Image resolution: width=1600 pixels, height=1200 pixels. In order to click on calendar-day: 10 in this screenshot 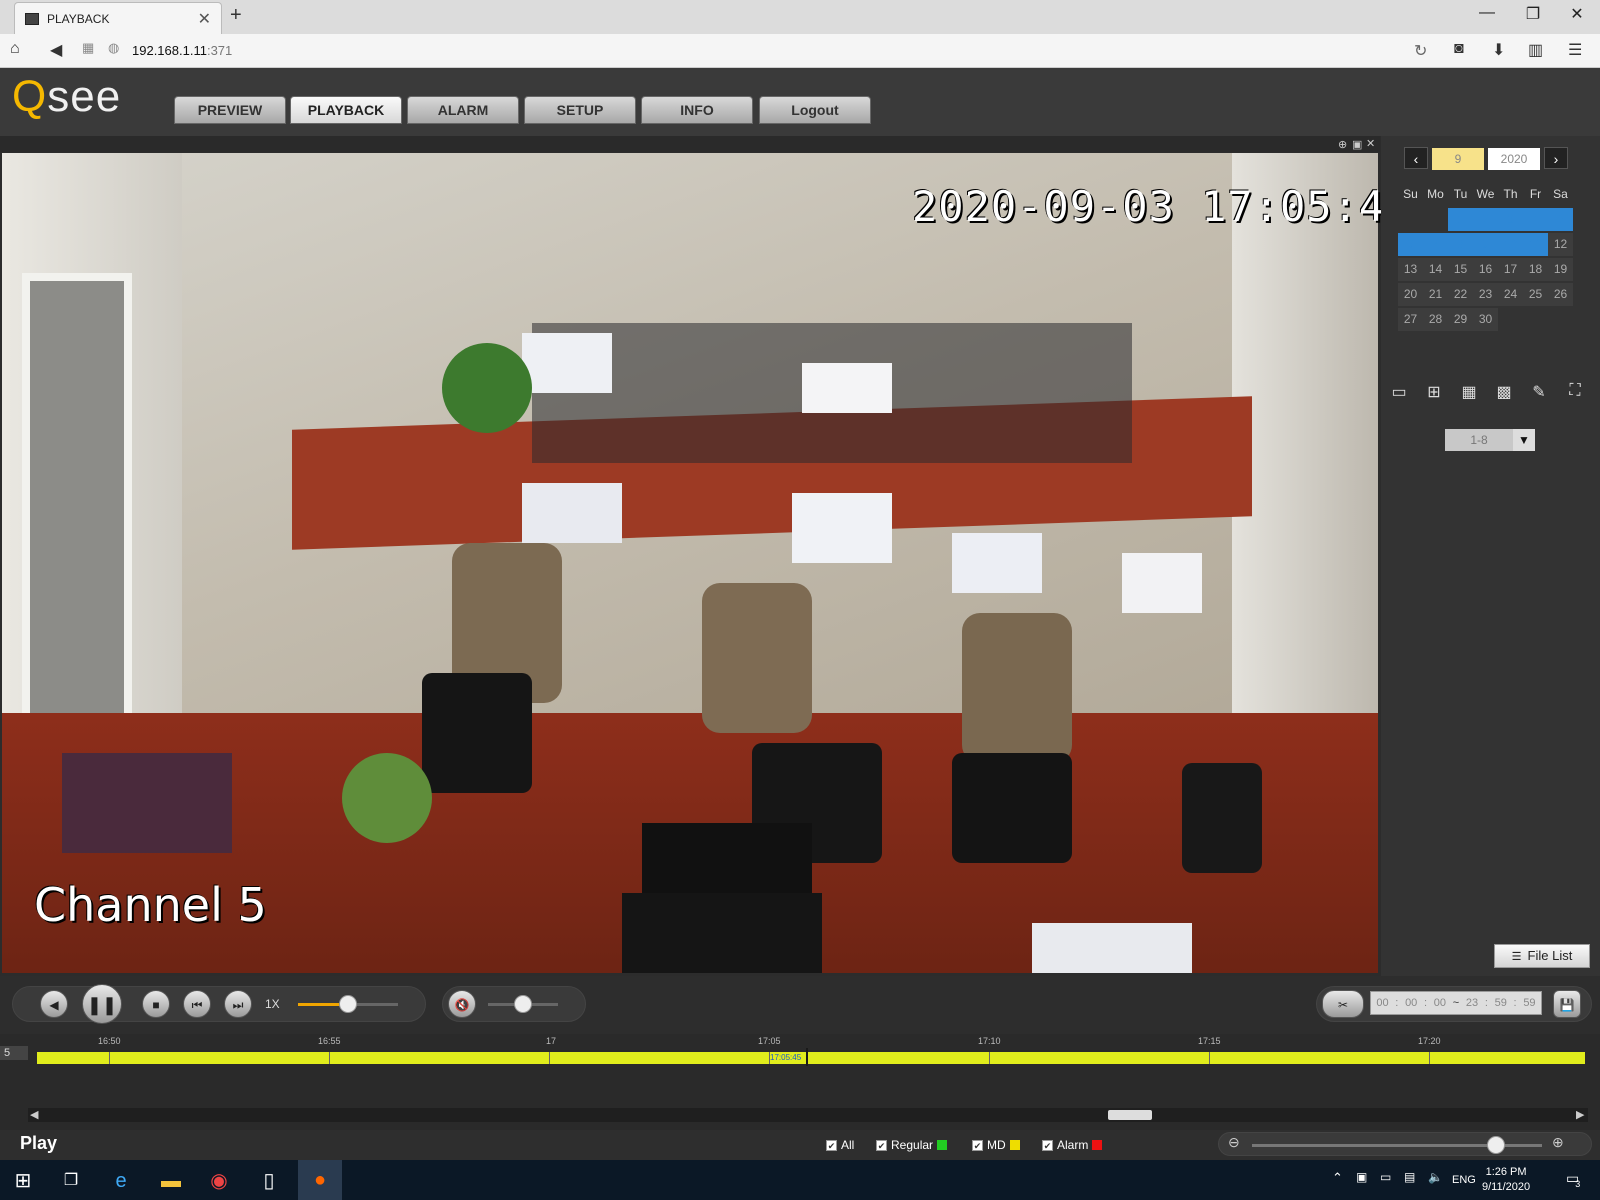, I will do `click(1510, 244)`.